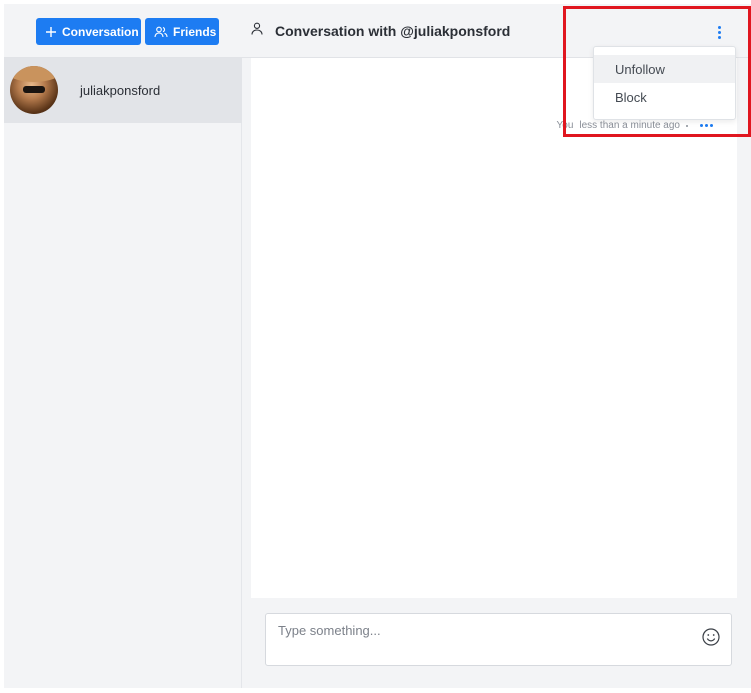 This screenshot has width=751, height=693. What do you see at coordinates (51, 32) in the screenshot?
I see `plus-icon` at bounding box center [51, 32].